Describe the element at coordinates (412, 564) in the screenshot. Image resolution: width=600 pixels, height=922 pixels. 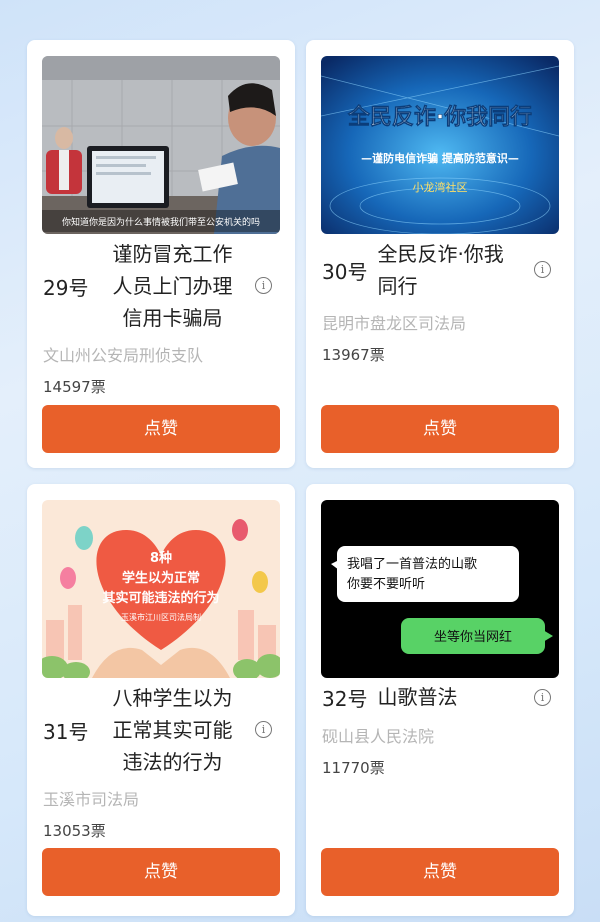
I see `chat-bubble-left-line-1: 我唱了一首普法的山歌` at that location.